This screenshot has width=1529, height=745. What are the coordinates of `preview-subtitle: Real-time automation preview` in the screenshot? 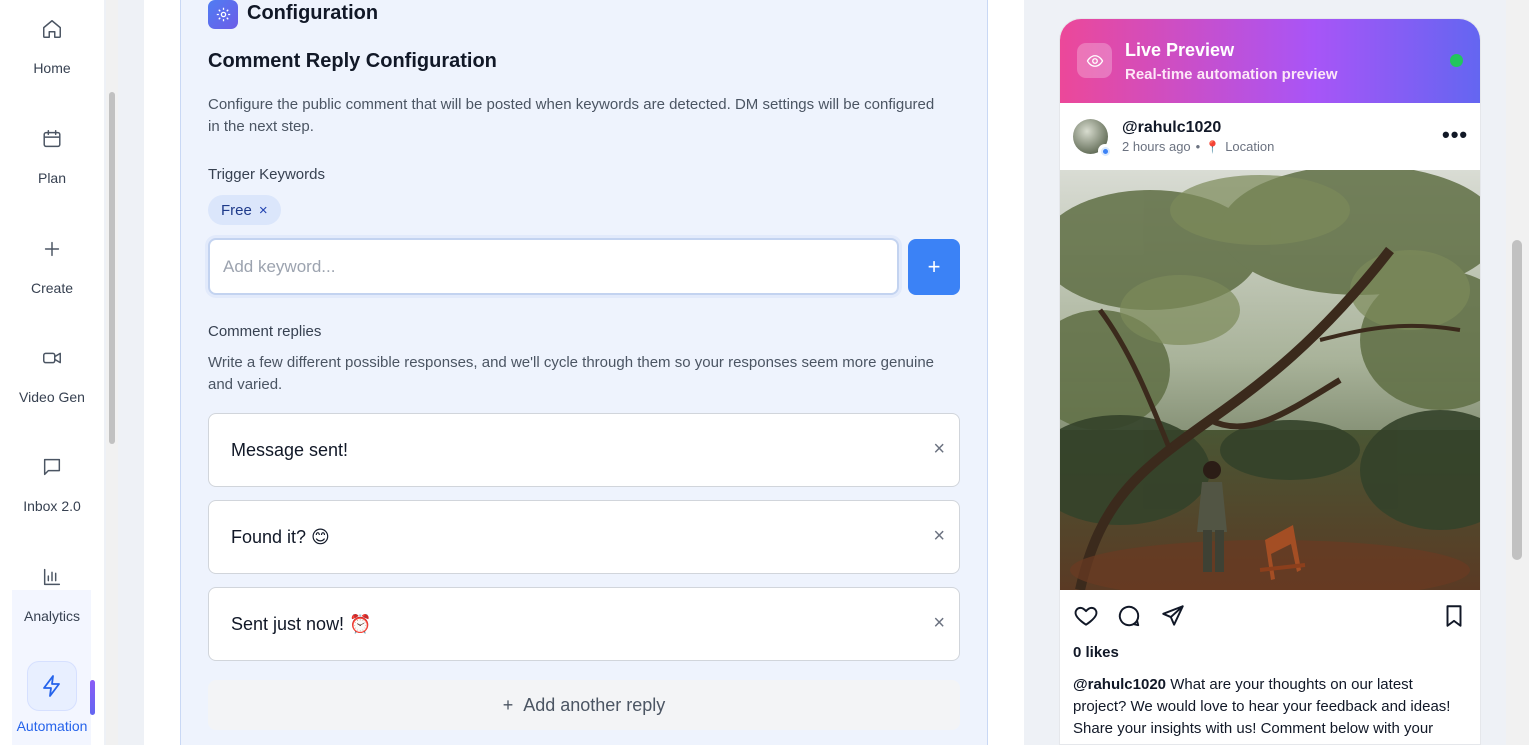 It's located at (1231, 74).